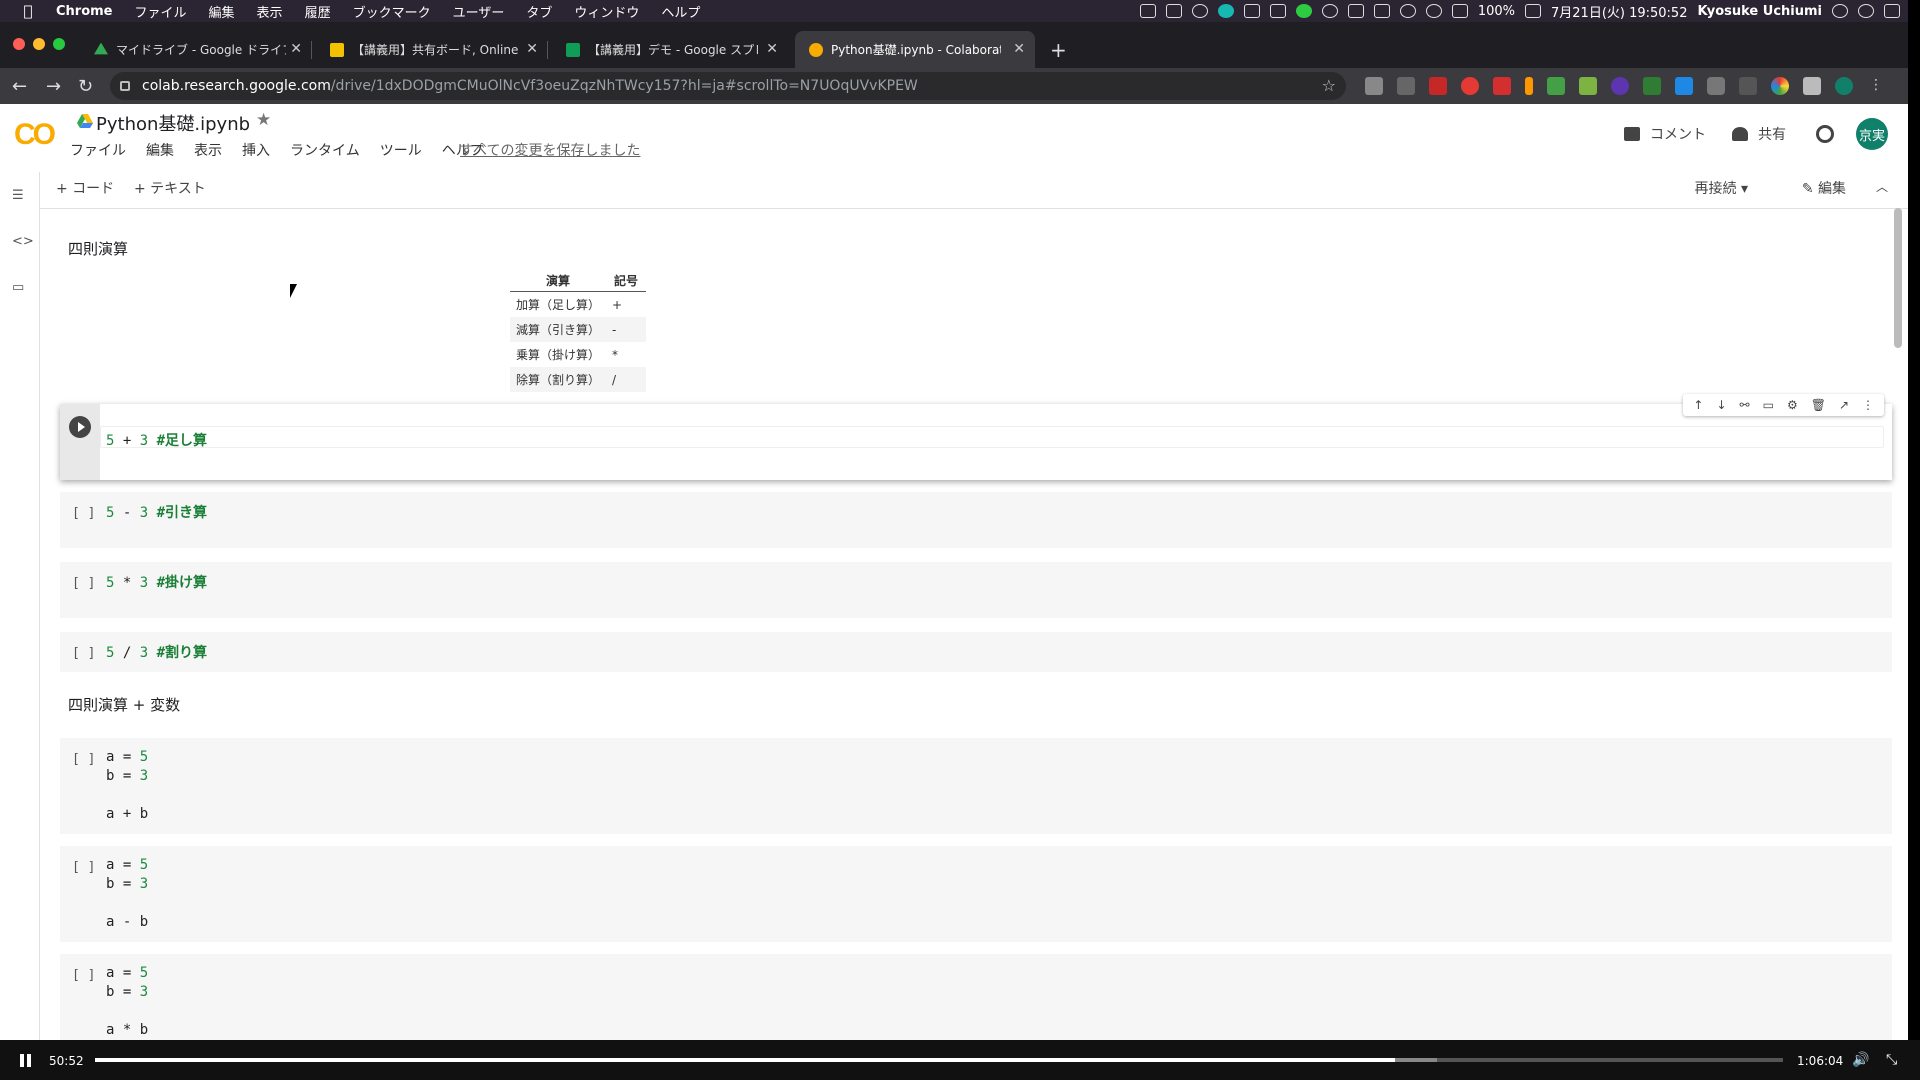 The image size is (1920, 1080). What do you see at coordinates (915, 49) in the screenshot?
I see `tab-colab: Python基礎.ipynb - Colaborato ✕` at bounding box center [915, 49].